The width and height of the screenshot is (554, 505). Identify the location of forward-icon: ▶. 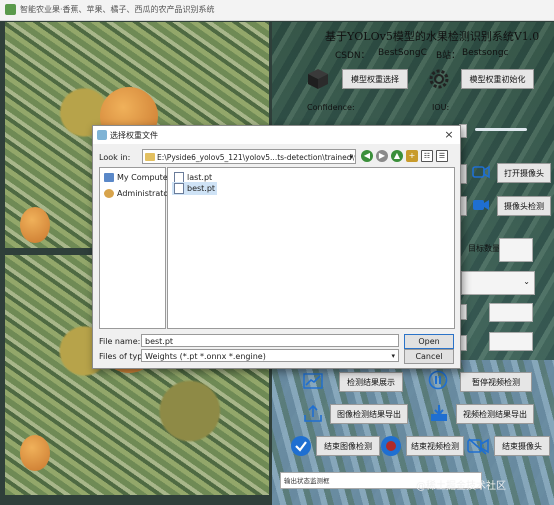
(382, 156).